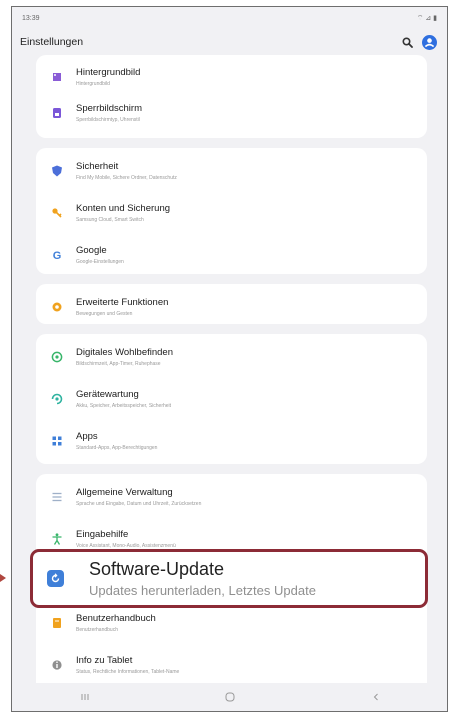 This screenshot has height=721, width=460. I want to click on settings-item-subtitle: Benutzerhandbuch, so click(97, 629).